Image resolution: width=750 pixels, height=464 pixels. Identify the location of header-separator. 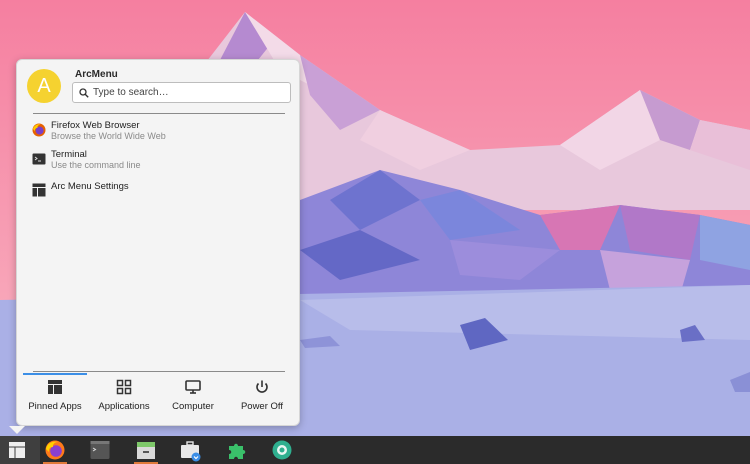
(159, 113).